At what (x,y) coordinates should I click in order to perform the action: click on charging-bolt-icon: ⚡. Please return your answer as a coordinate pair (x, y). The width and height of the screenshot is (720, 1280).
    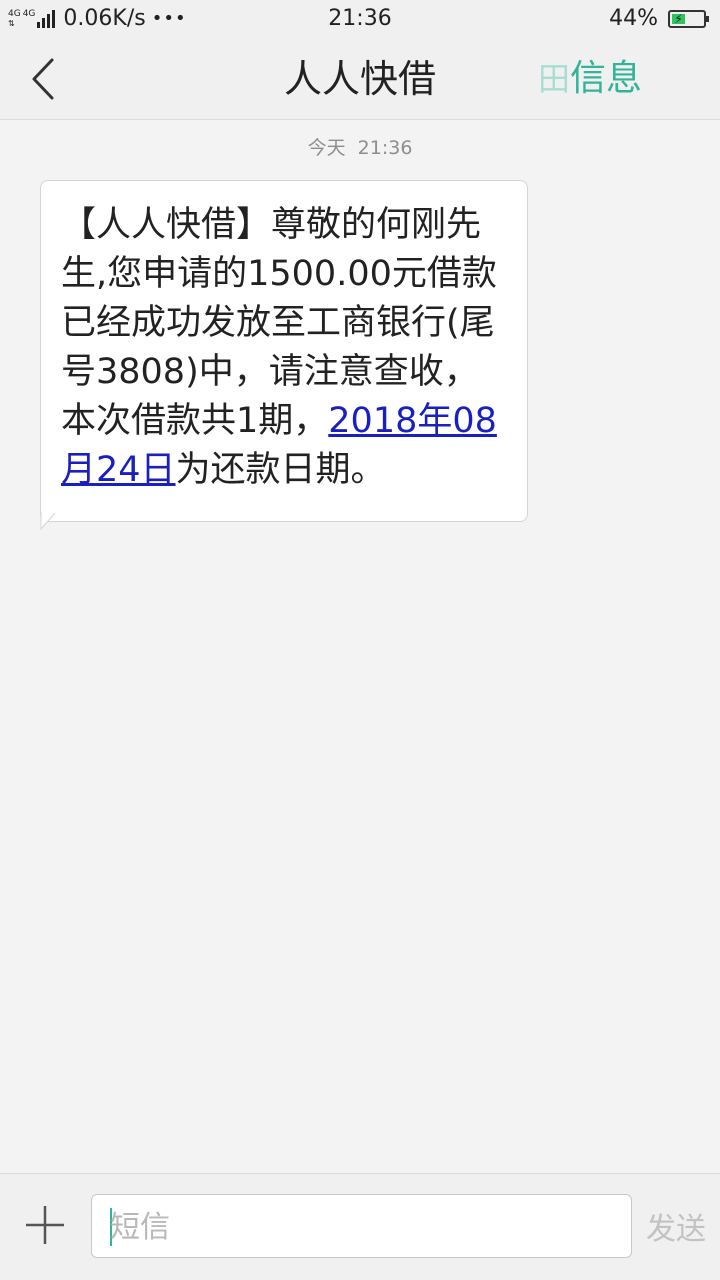
    Looking at the image, I should click on (678, 19).